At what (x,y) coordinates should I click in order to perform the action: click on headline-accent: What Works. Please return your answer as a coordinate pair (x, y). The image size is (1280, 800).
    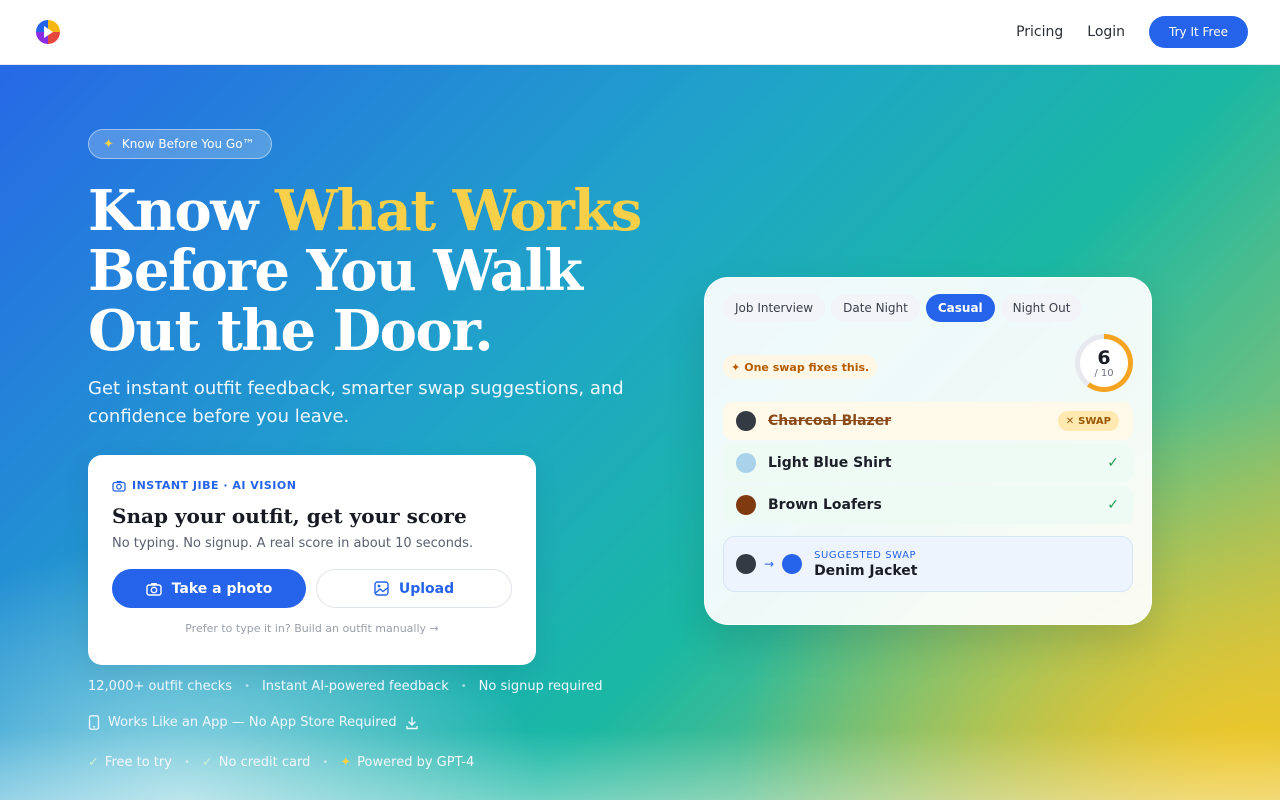
    Looking at the image, I should click on (458, 211).